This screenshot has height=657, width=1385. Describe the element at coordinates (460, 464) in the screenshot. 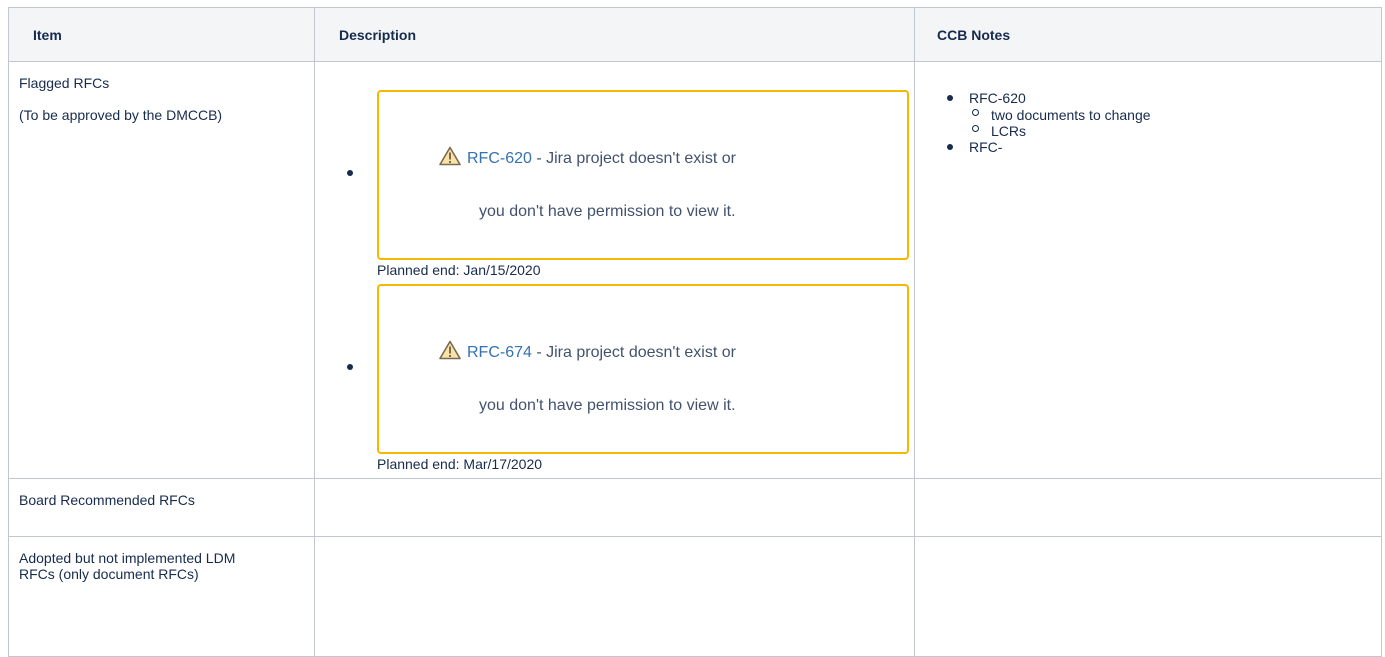

I see `planned-end: Planned end: Mar/17/2020` at that location.